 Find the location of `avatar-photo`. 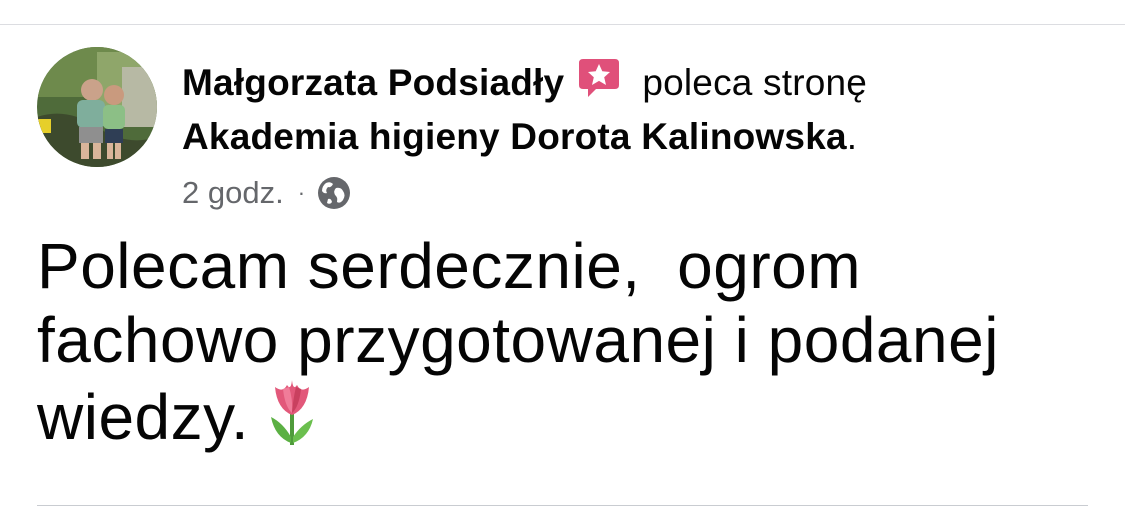

avatar-photo is located at coordinates (97, 107).